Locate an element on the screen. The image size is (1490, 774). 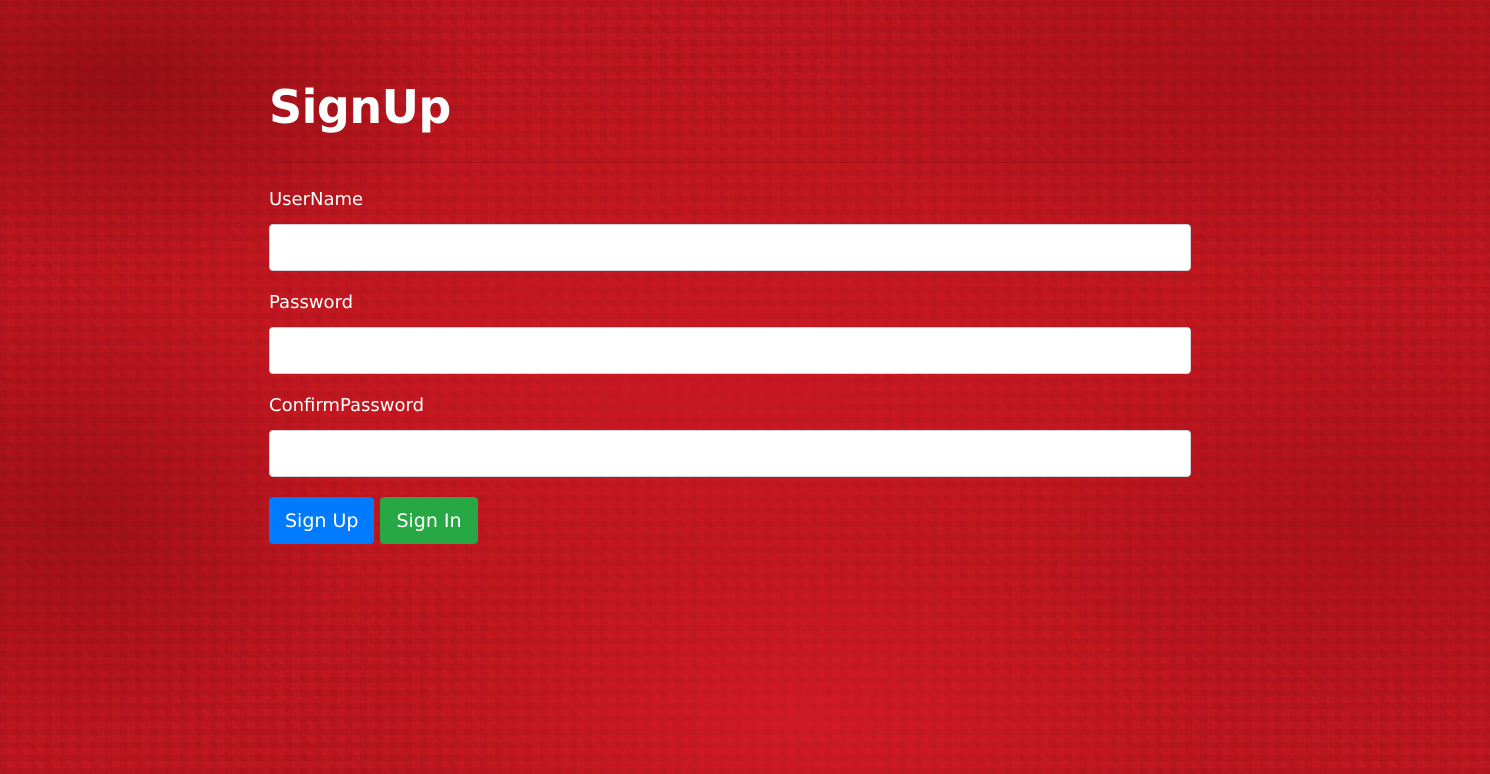
password-label: Password is located at coordinates (311, 302).